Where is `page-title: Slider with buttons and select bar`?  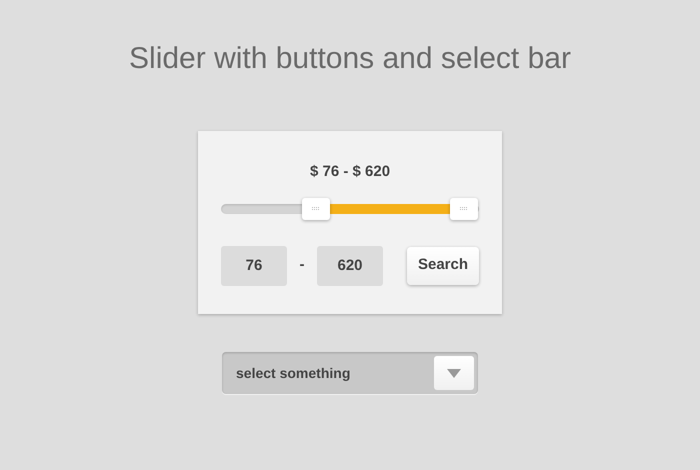 page-title: Slider with buttons and select bar is located at coordinates (350, 59).